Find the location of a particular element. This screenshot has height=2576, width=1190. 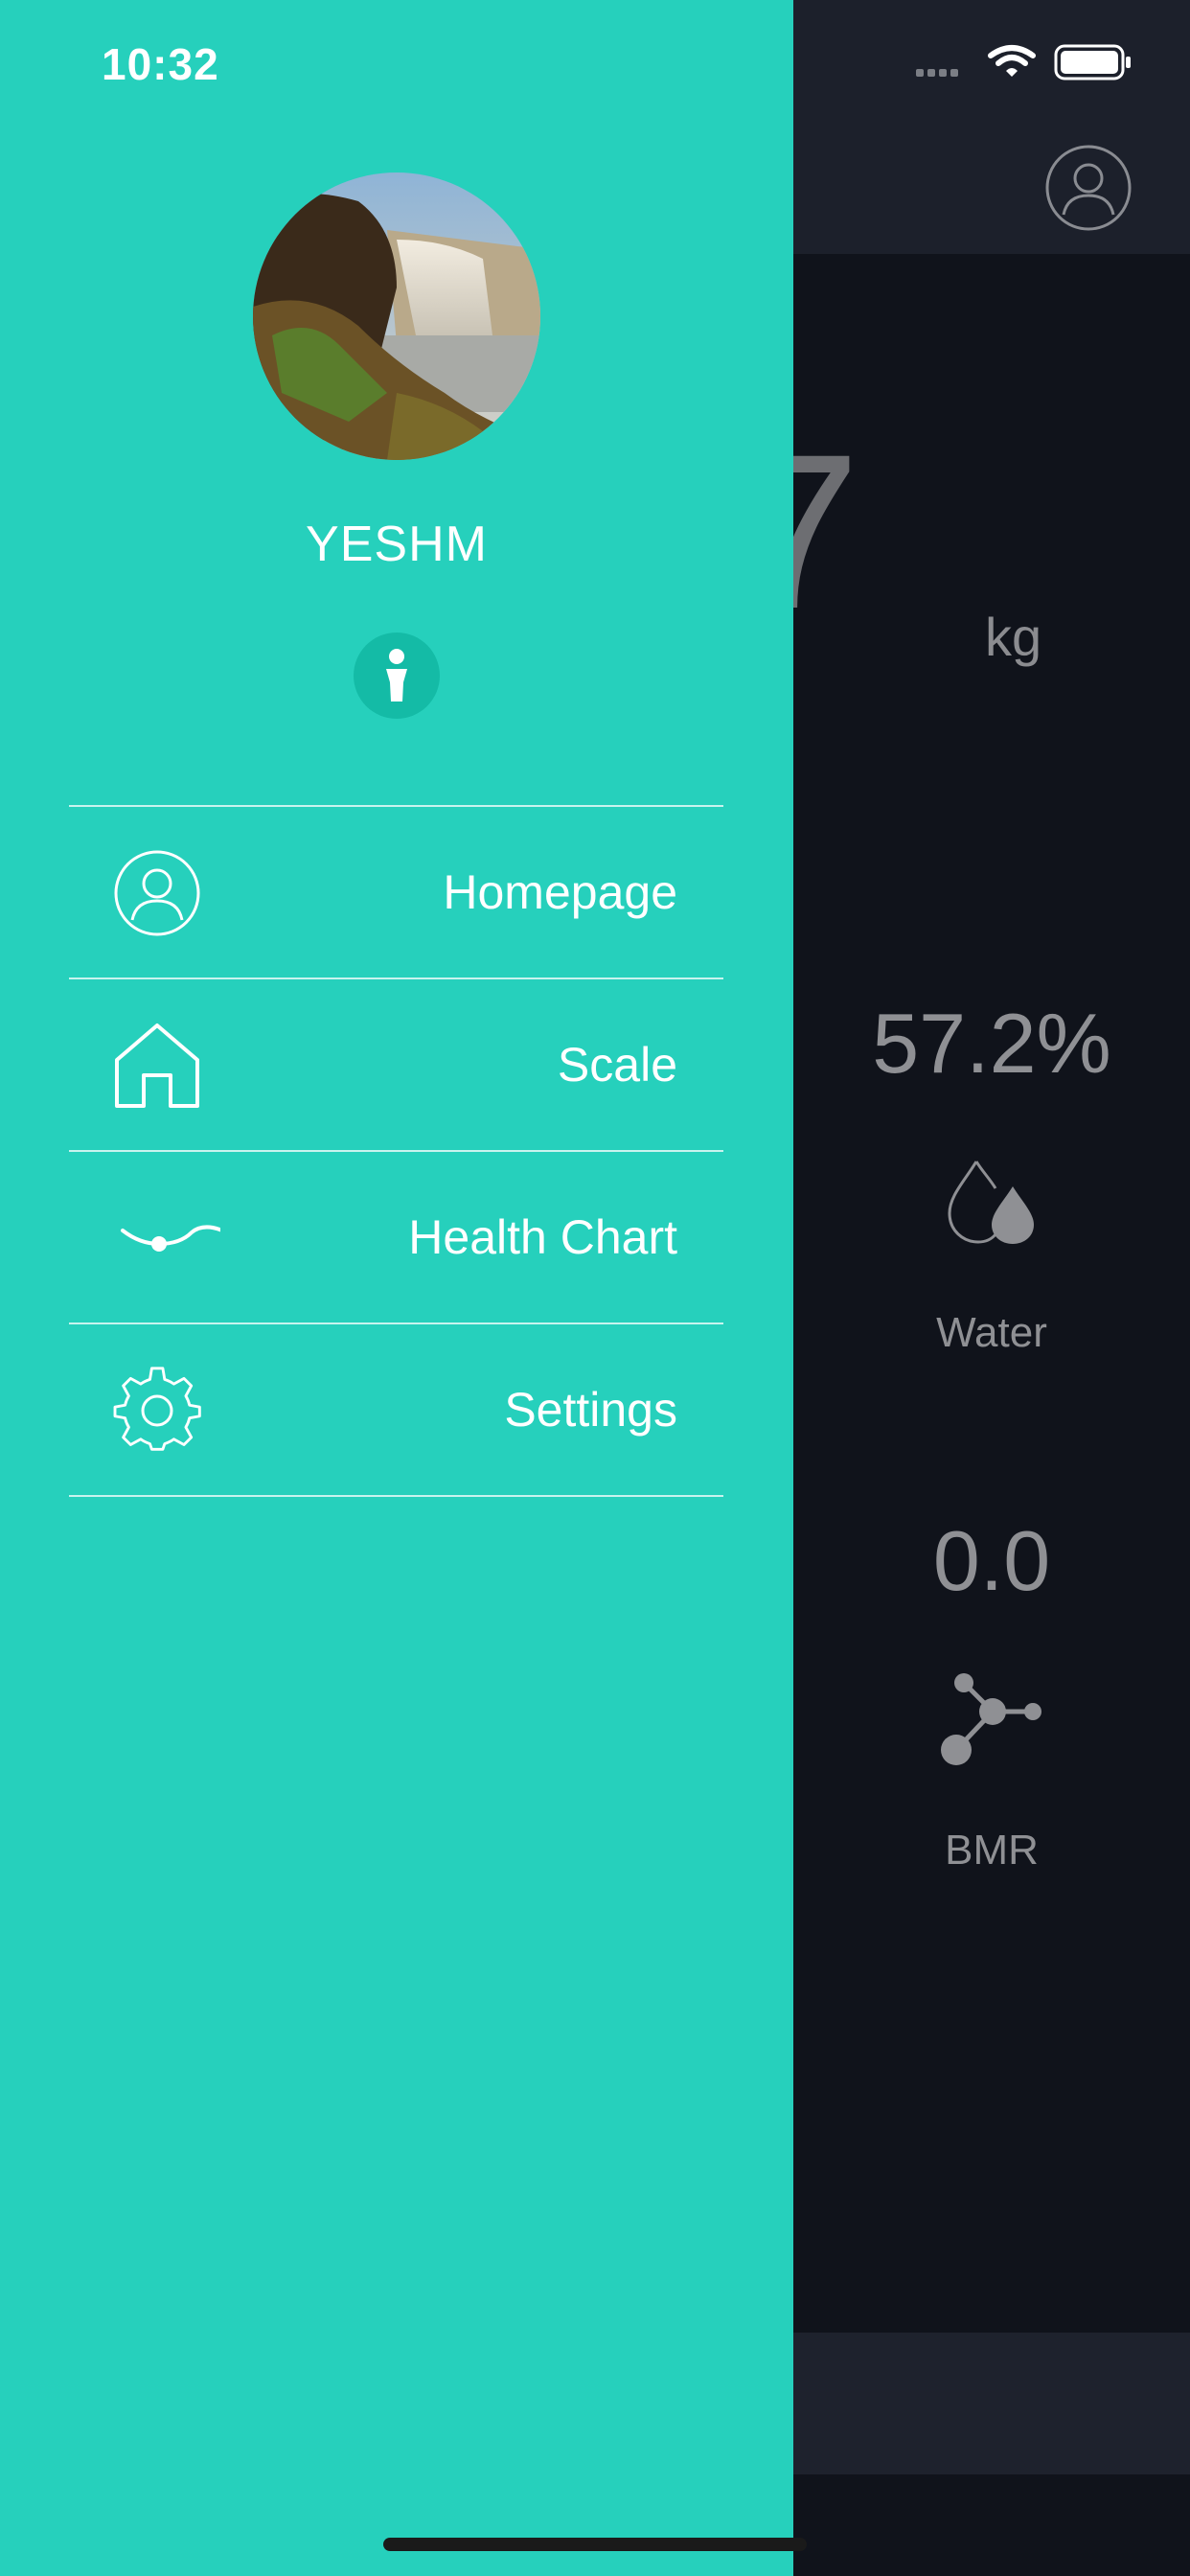

avatar is located at coordinates (397, 316).